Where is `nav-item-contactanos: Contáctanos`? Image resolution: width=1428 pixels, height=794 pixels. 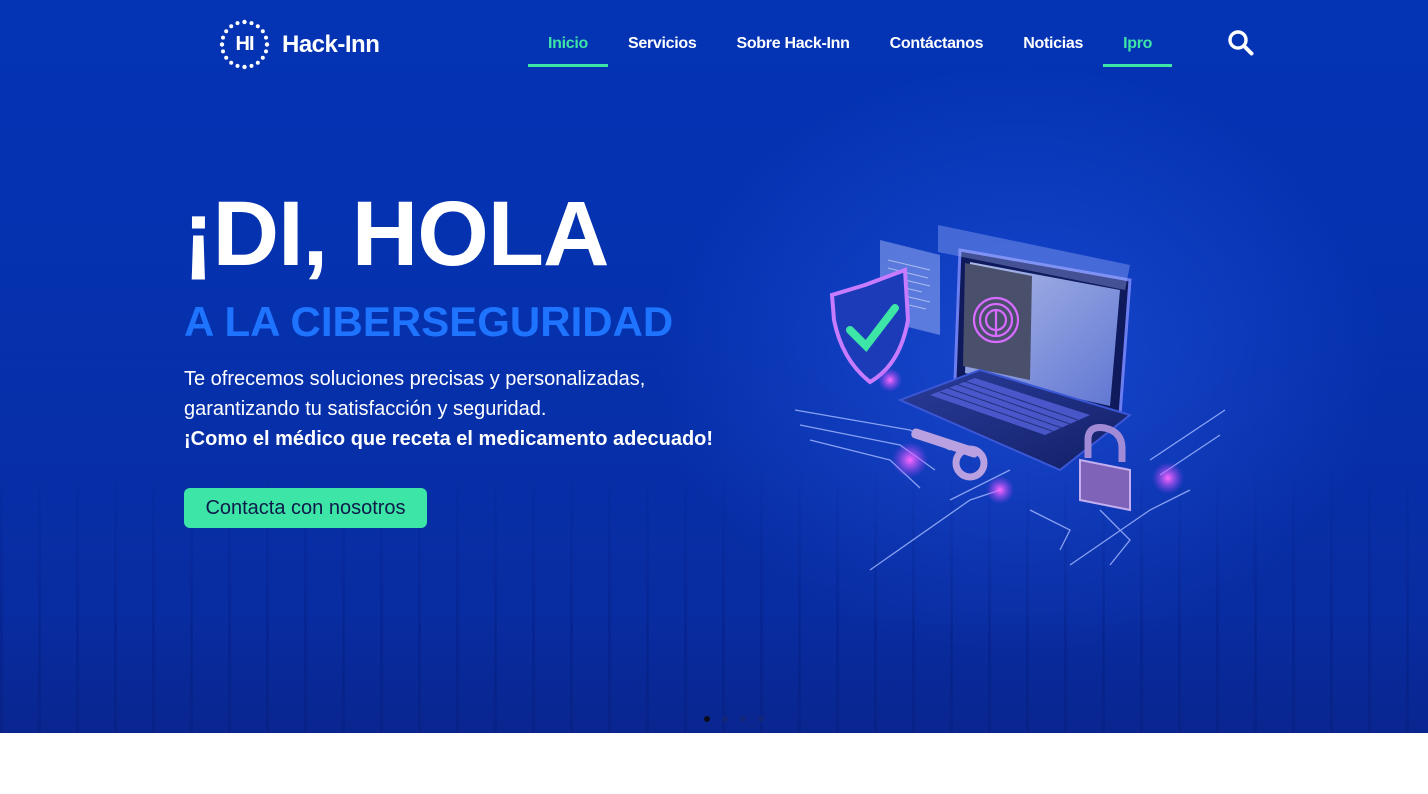
nav-item-contactanos: Contáctanos is located at coordinates (937, 33).